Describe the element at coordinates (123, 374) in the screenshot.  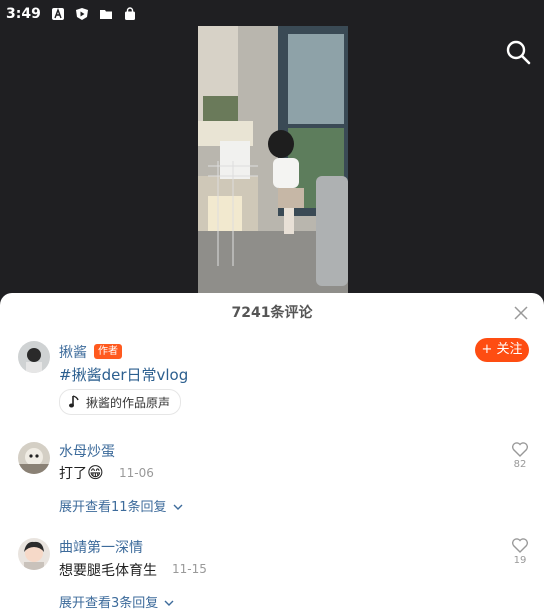
I see `post-hashtag: #揪酱der日常vlog` at that location.